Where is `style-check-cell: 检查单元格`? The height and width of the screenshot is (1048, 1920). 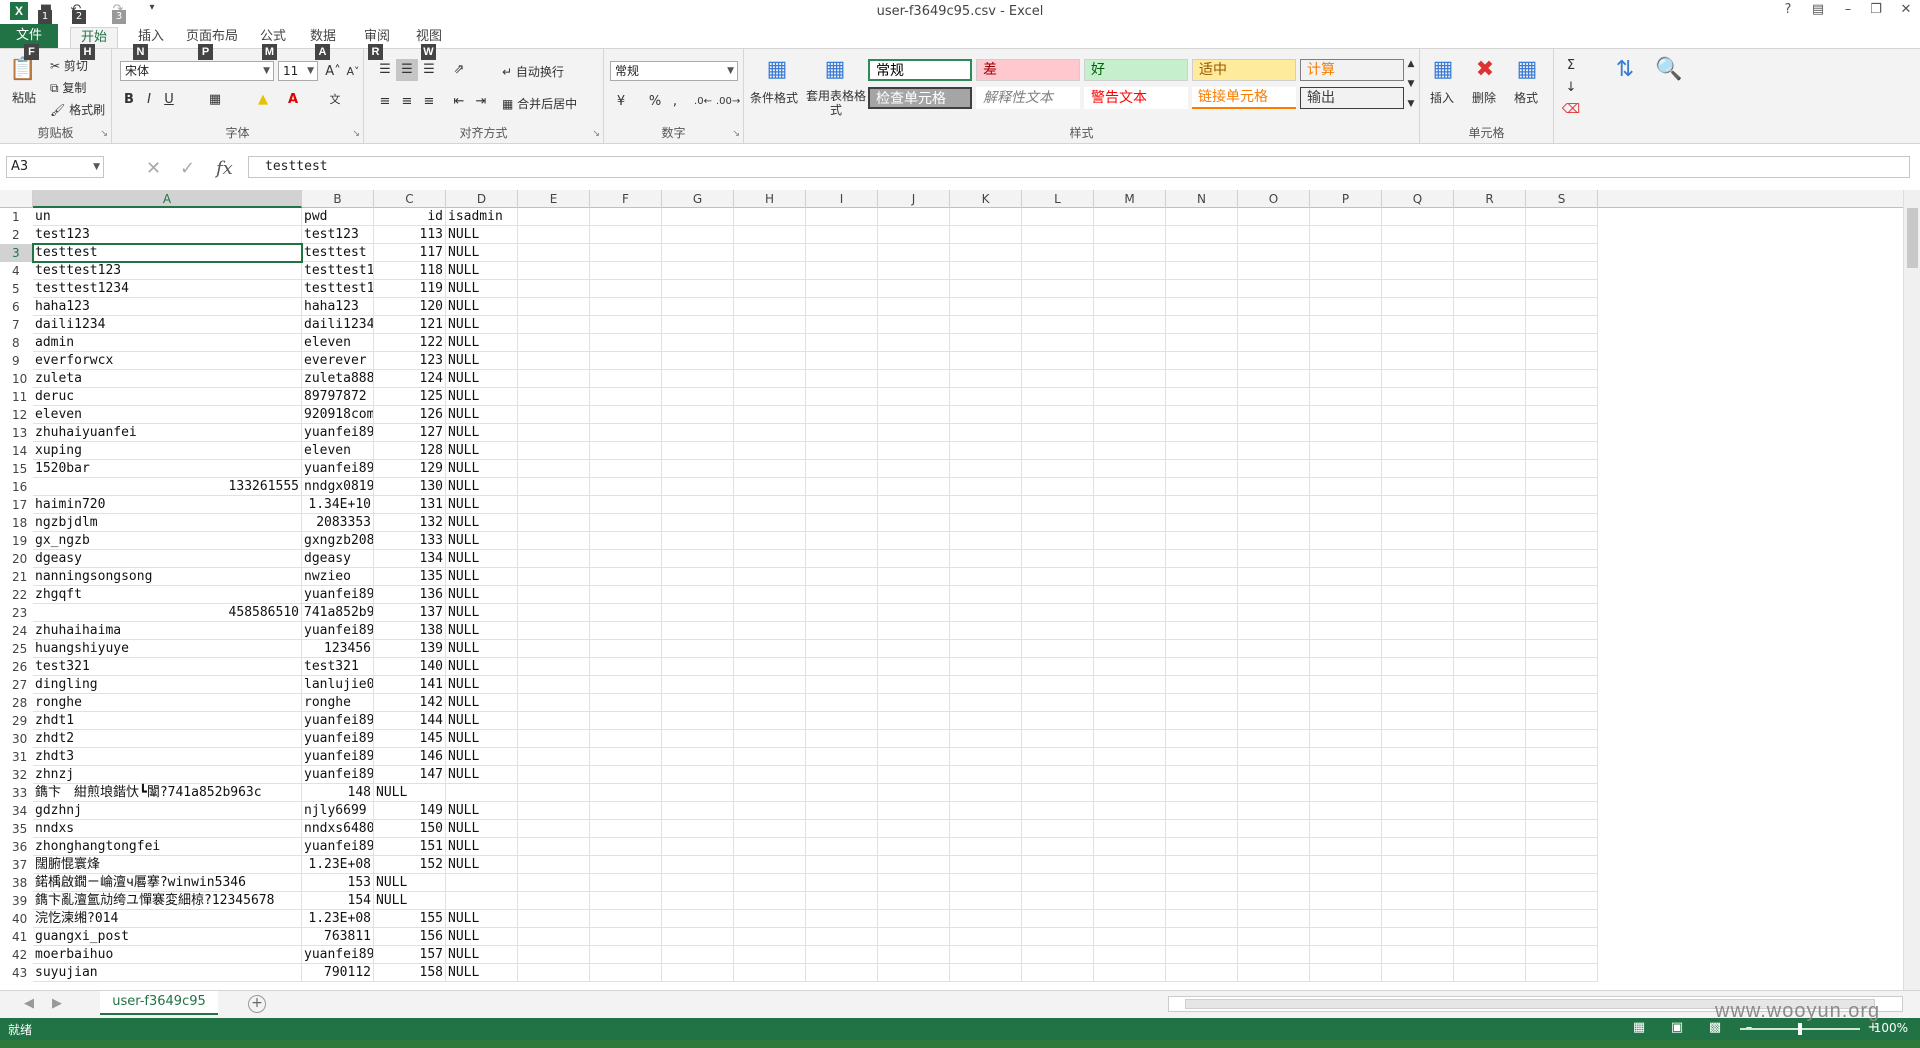 style-check-cell: 检查单元格 is located at coordinates (920, 98).